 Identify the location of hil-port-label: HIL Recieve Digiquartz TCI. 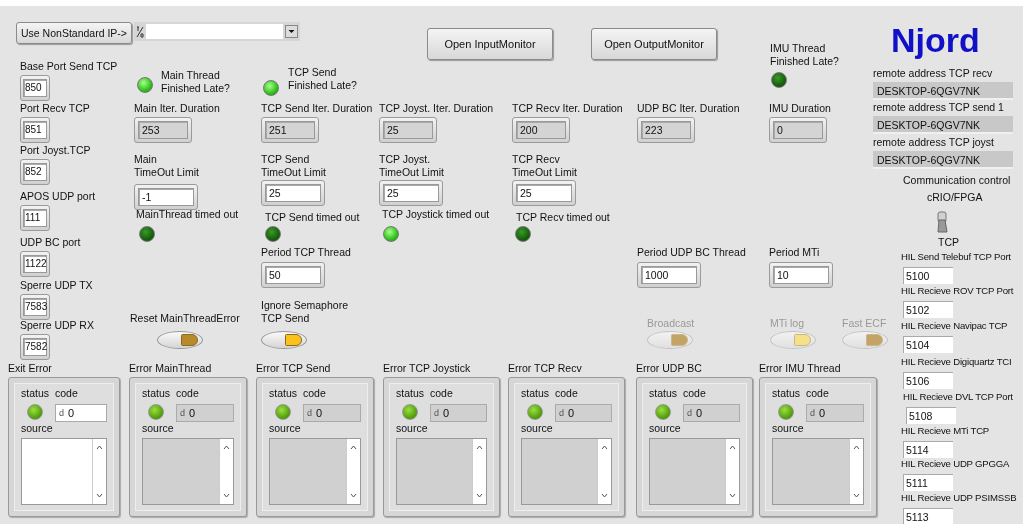
(956, 361).